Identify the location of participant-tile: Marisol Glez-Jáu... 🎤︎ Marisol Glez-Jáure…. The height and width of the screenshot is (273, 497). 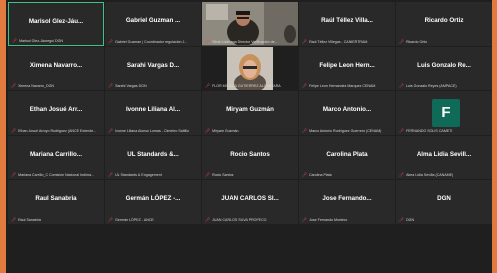
(56, 24).